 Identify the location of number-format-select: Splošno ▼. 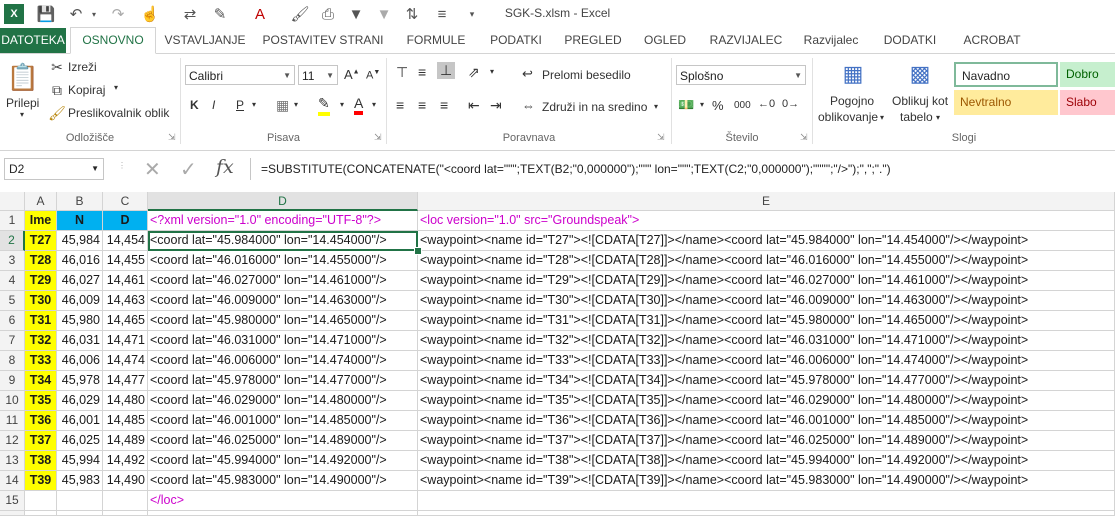
(741, 75).